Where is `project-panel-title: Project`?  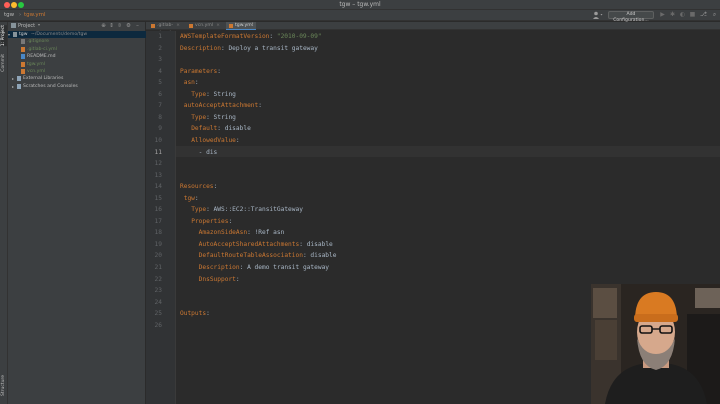 project-panel-title: Project is located at coordinates (26, 26).